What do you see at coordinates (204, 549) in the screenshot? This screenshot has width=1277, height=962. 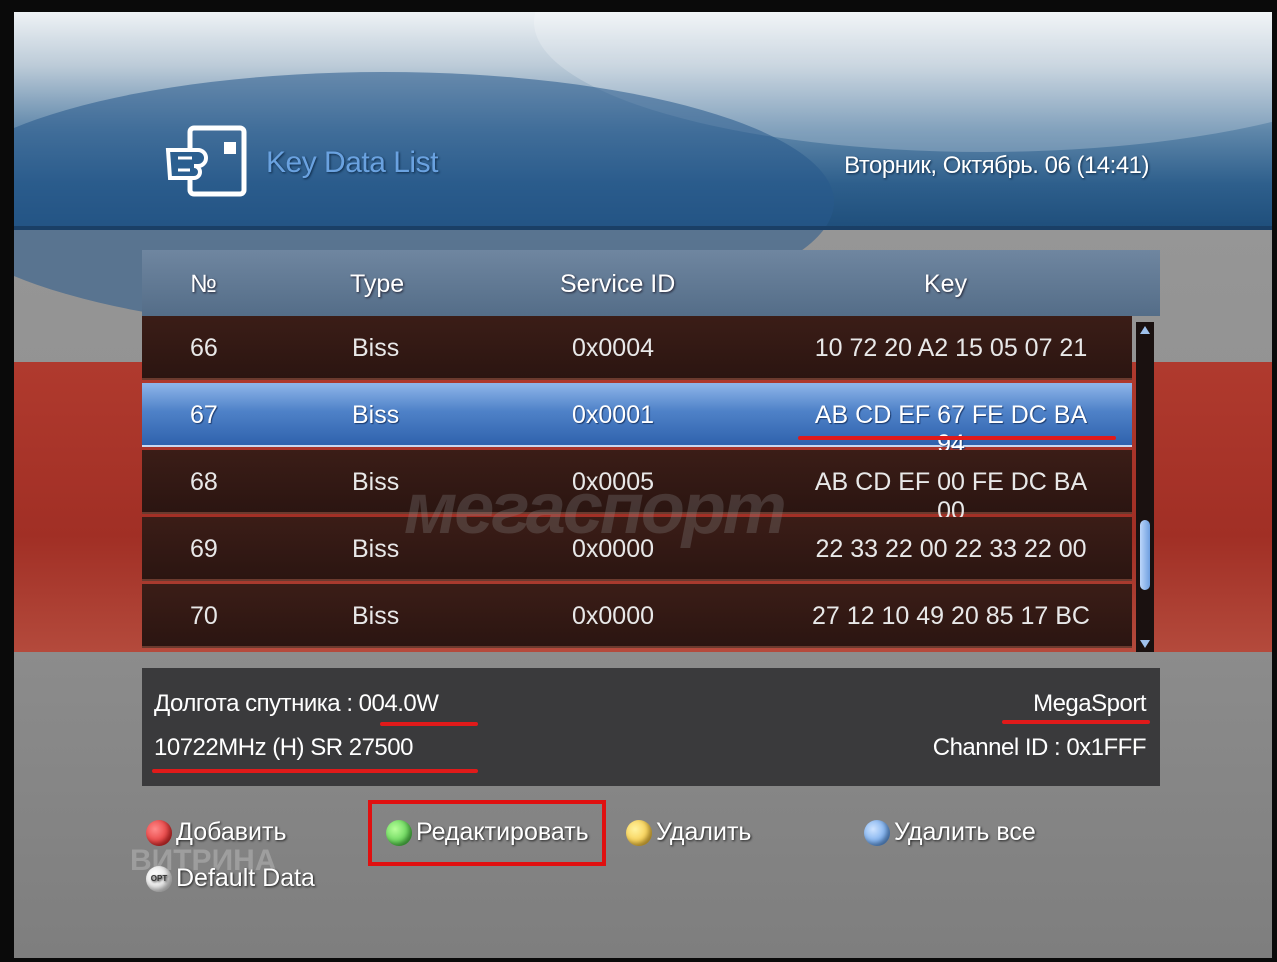 I see `row-number: 69` at bounding box center [204, 549].